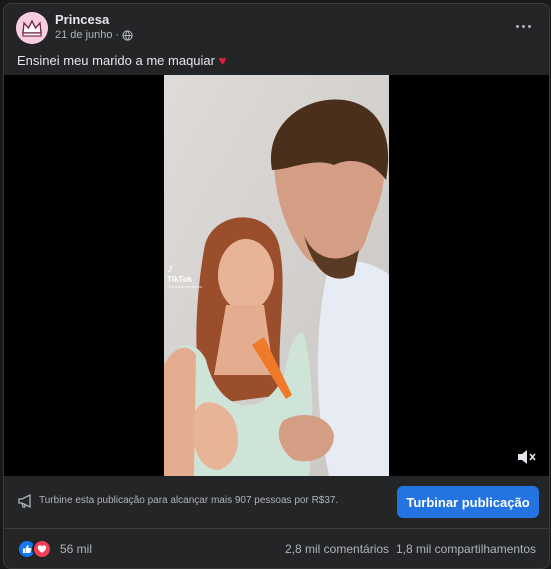  What do you see at coordinates (24, 501) in the screenshot?
I see `megaphone-icon` at bounding box center [24, 501].